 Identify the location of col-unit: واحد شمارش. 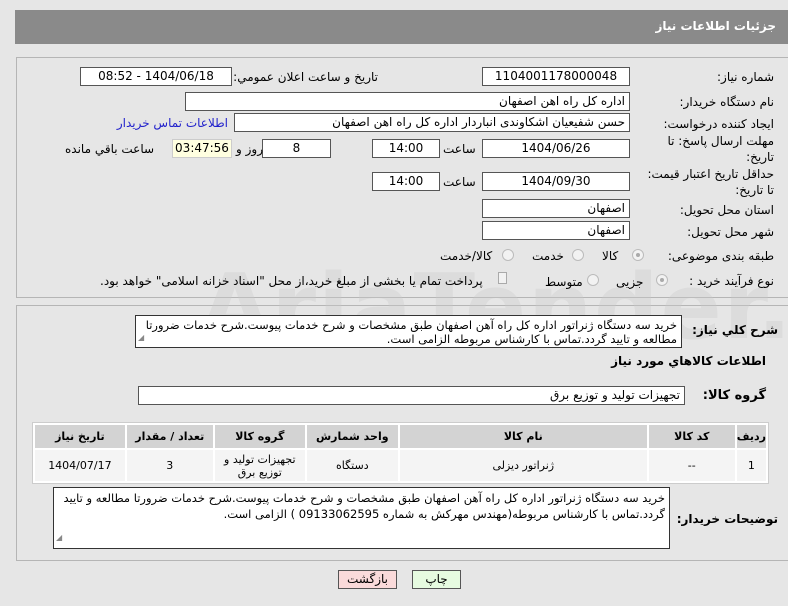
(352, 436).